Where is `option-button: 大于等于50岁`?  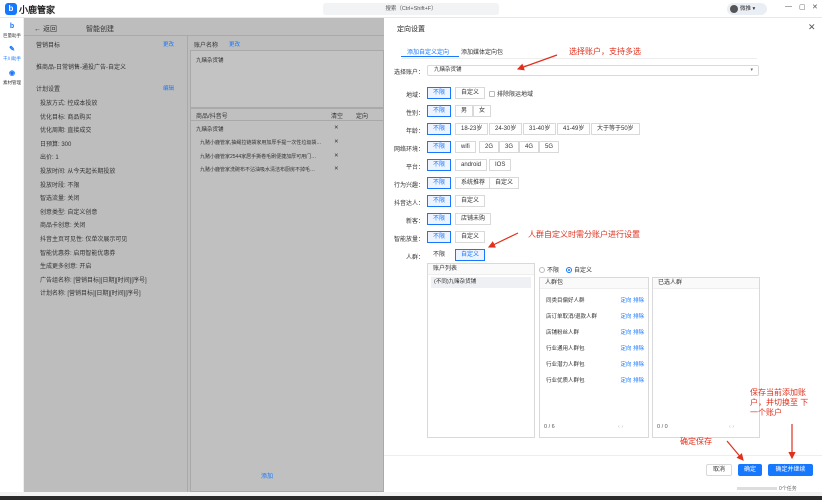 option-button: 大于等于50岁 is located at coordinates (615, 129).